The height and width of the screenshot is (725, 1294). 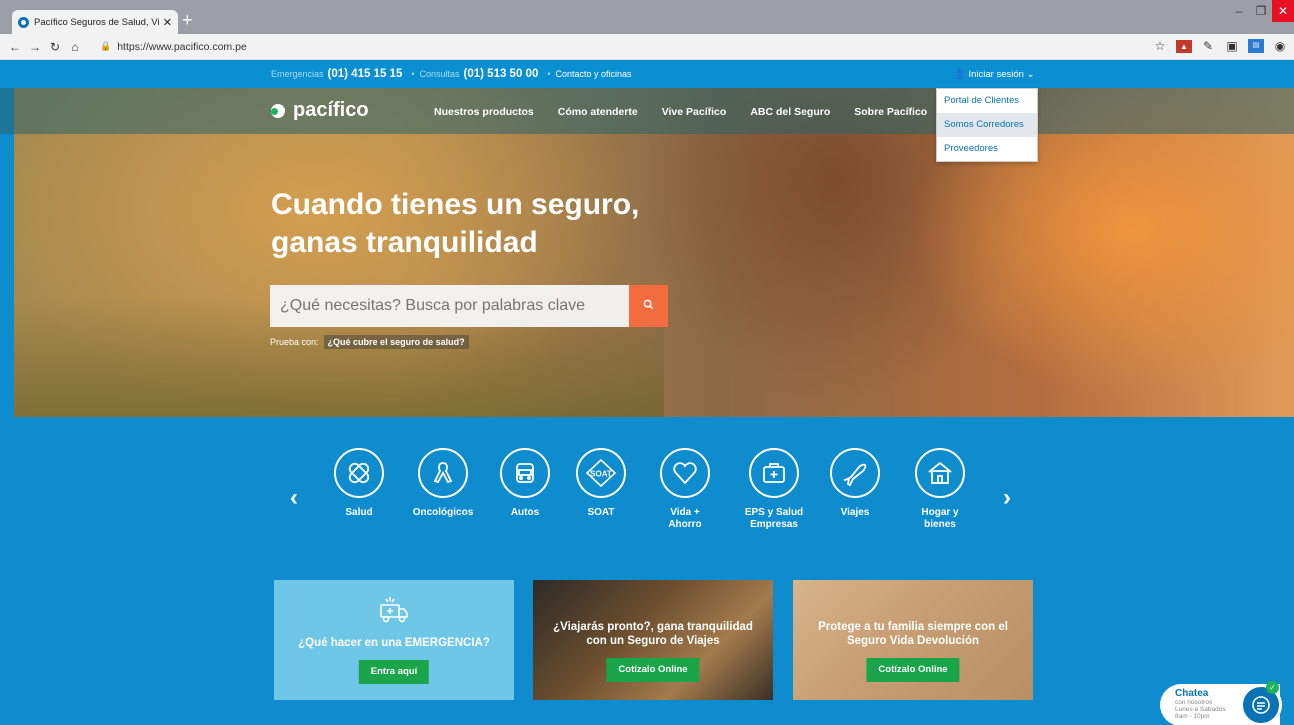 What do you see at coordinates (1184, 46) in the screenshot?
I see `pdf-extension-icon: ▲` at bounding box center [1184, 46].